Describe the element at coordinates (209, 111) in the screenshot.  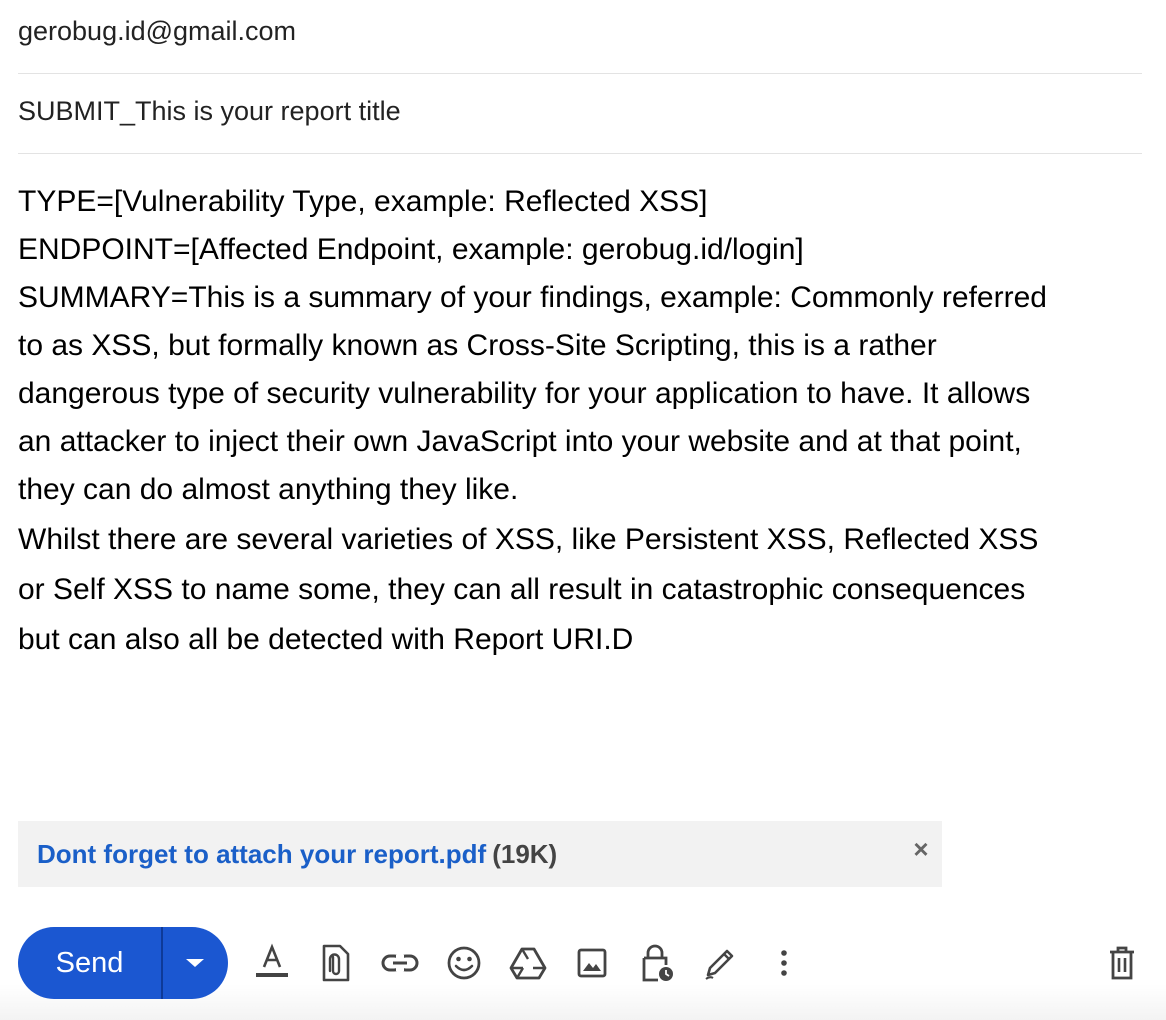
I see `subject-text: SUBMIT_This is your report title` at that location.